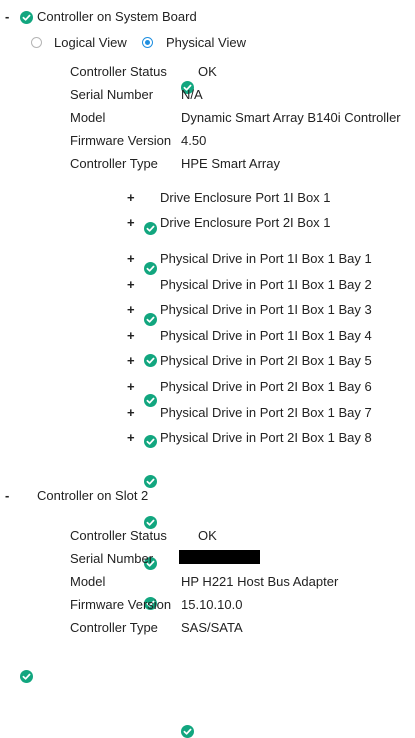 This screenshot has width=415, height=738. What do you see at coordinates (206, 42) in the screenshot?
I see `physical-view-label: Physical View` at bounding box center [206, 42].